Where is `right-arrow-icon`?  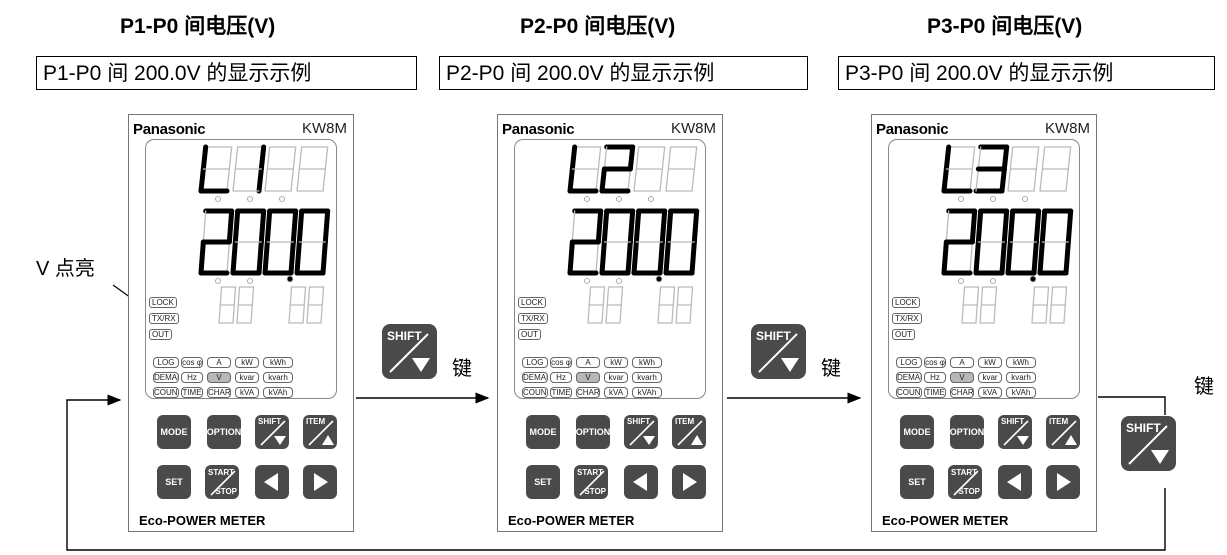
right-arrow-icon is located at coordinates (690, 482).